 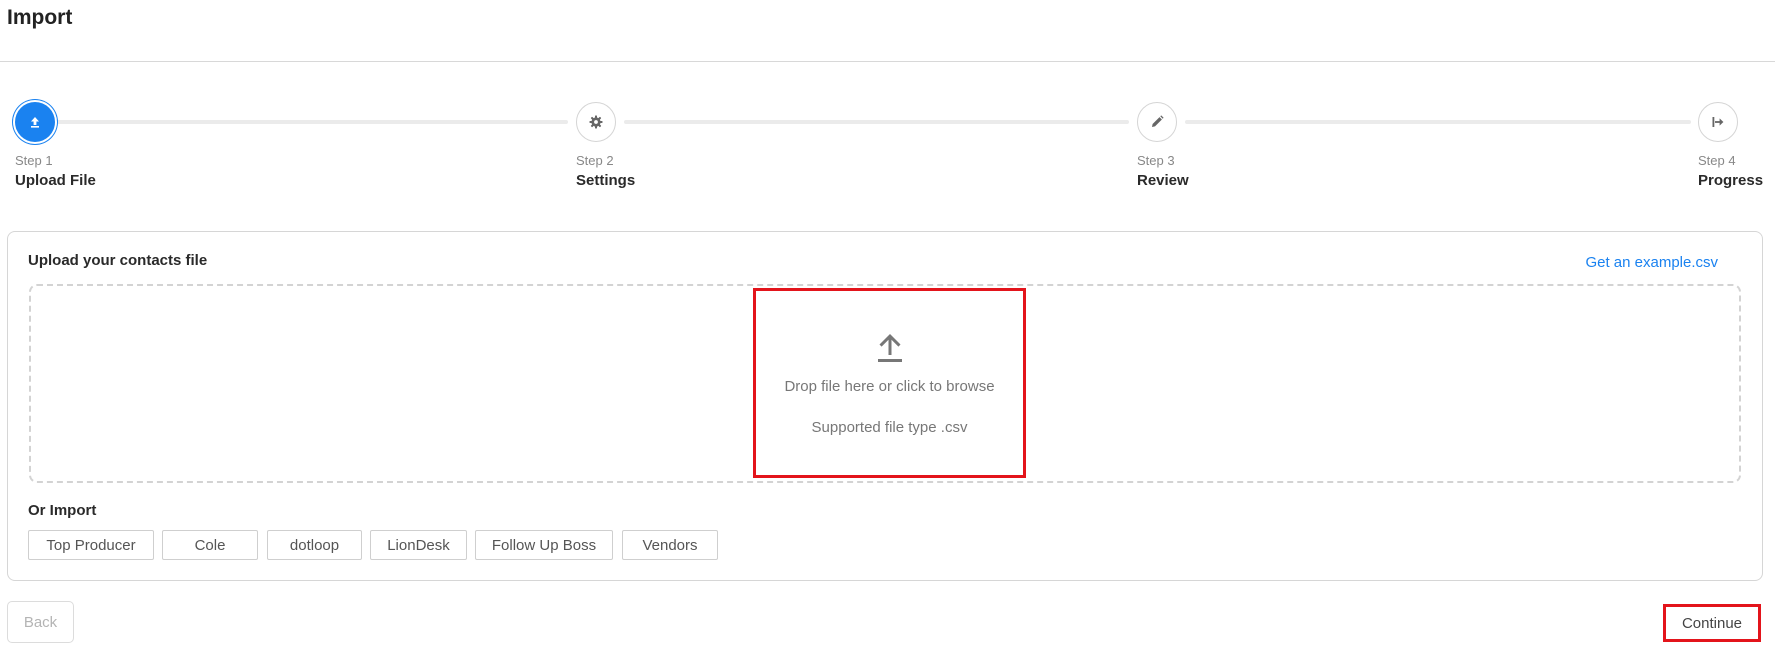 I want to click on step-2-number: Step 2, so click(x=595, y=160).